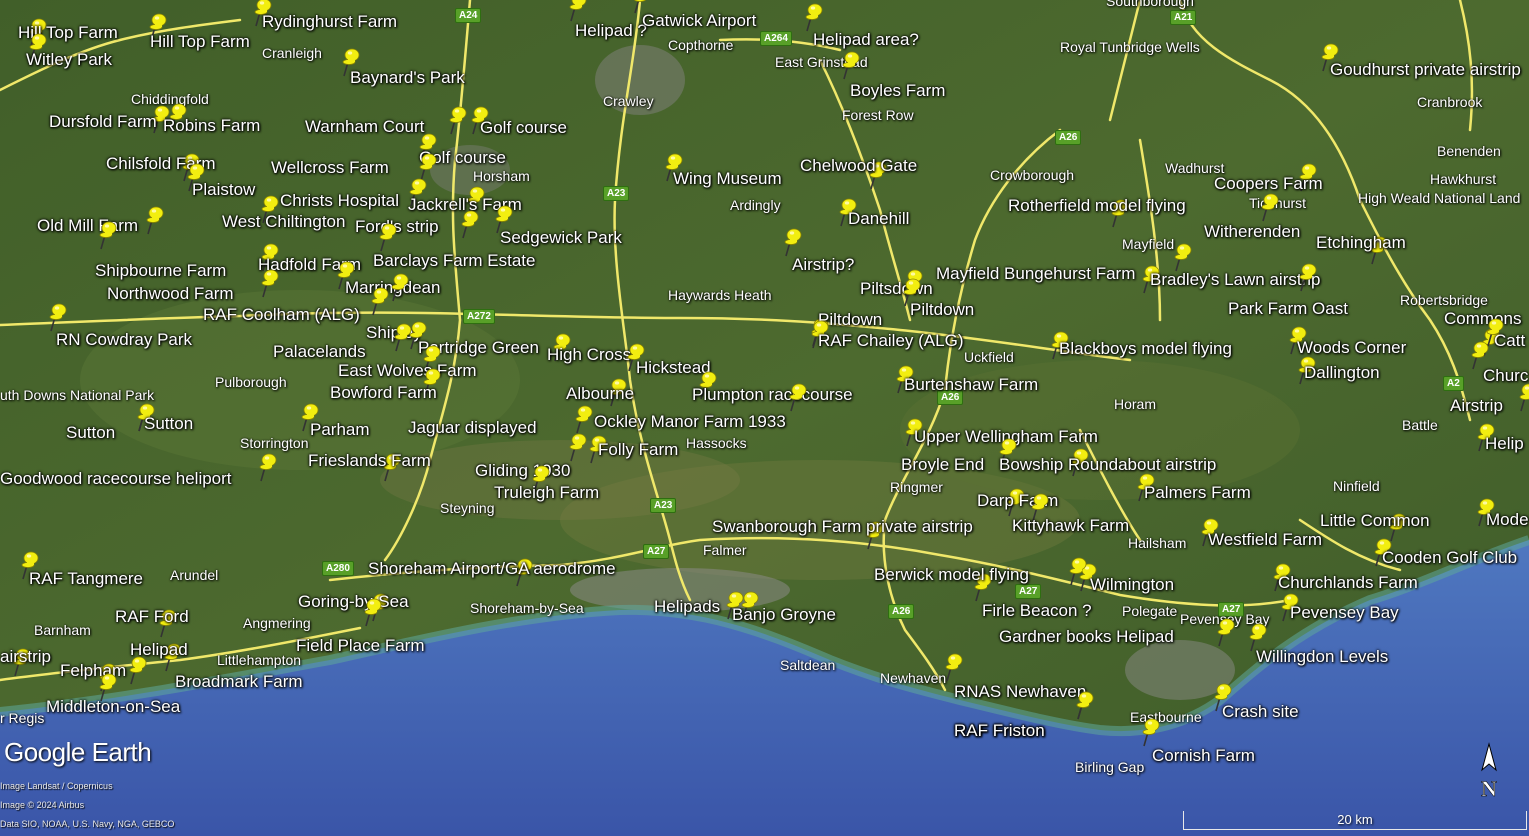 The image size is (1529, 836). I want to click on placemark-label: Truleigh Farm, so click(546, 492).